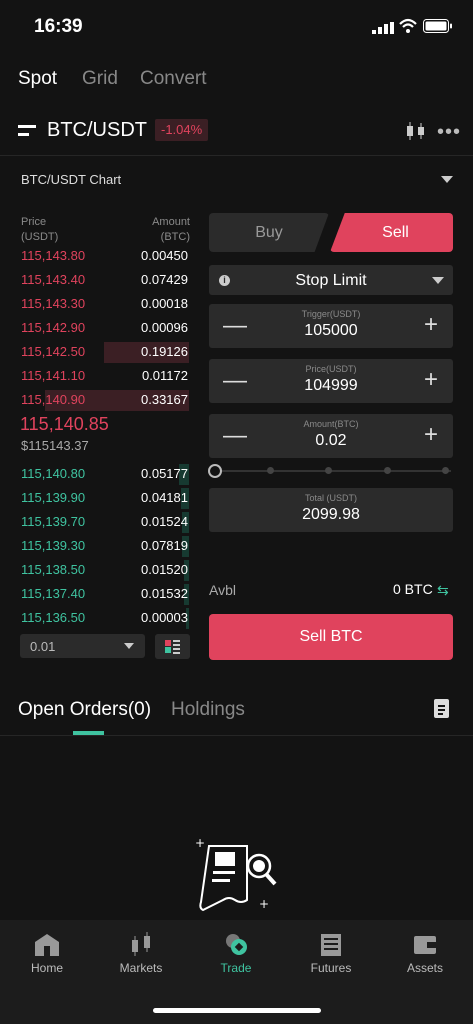  What do you see at coordinates (84, 710) in the screenshot?
I see `tab-open-orders: Open Orders(0)` at bounding box center [84, 710].